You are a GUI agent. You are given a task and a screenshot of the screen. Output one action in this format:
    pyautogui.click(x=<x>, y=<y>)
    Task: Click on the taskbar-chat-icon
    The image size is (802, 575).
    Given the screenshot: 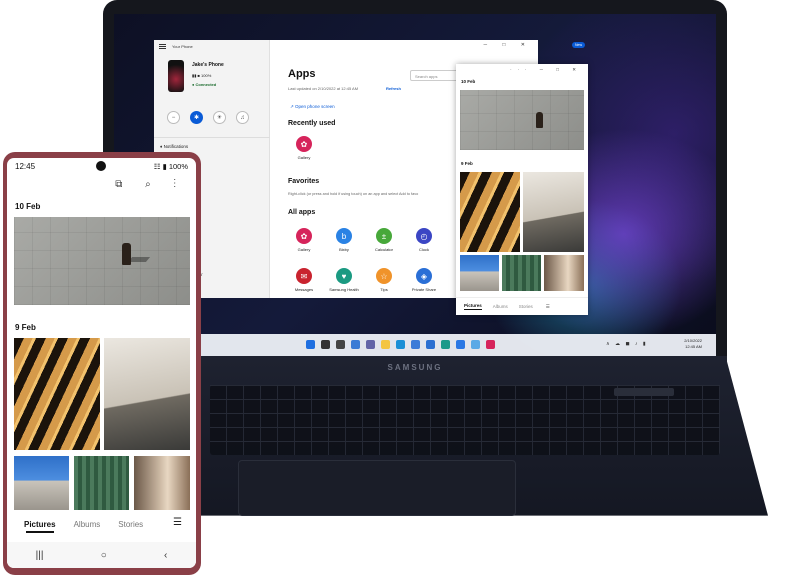 What is the action you would take?
    pyautogui.click(x=370, y=344)
    